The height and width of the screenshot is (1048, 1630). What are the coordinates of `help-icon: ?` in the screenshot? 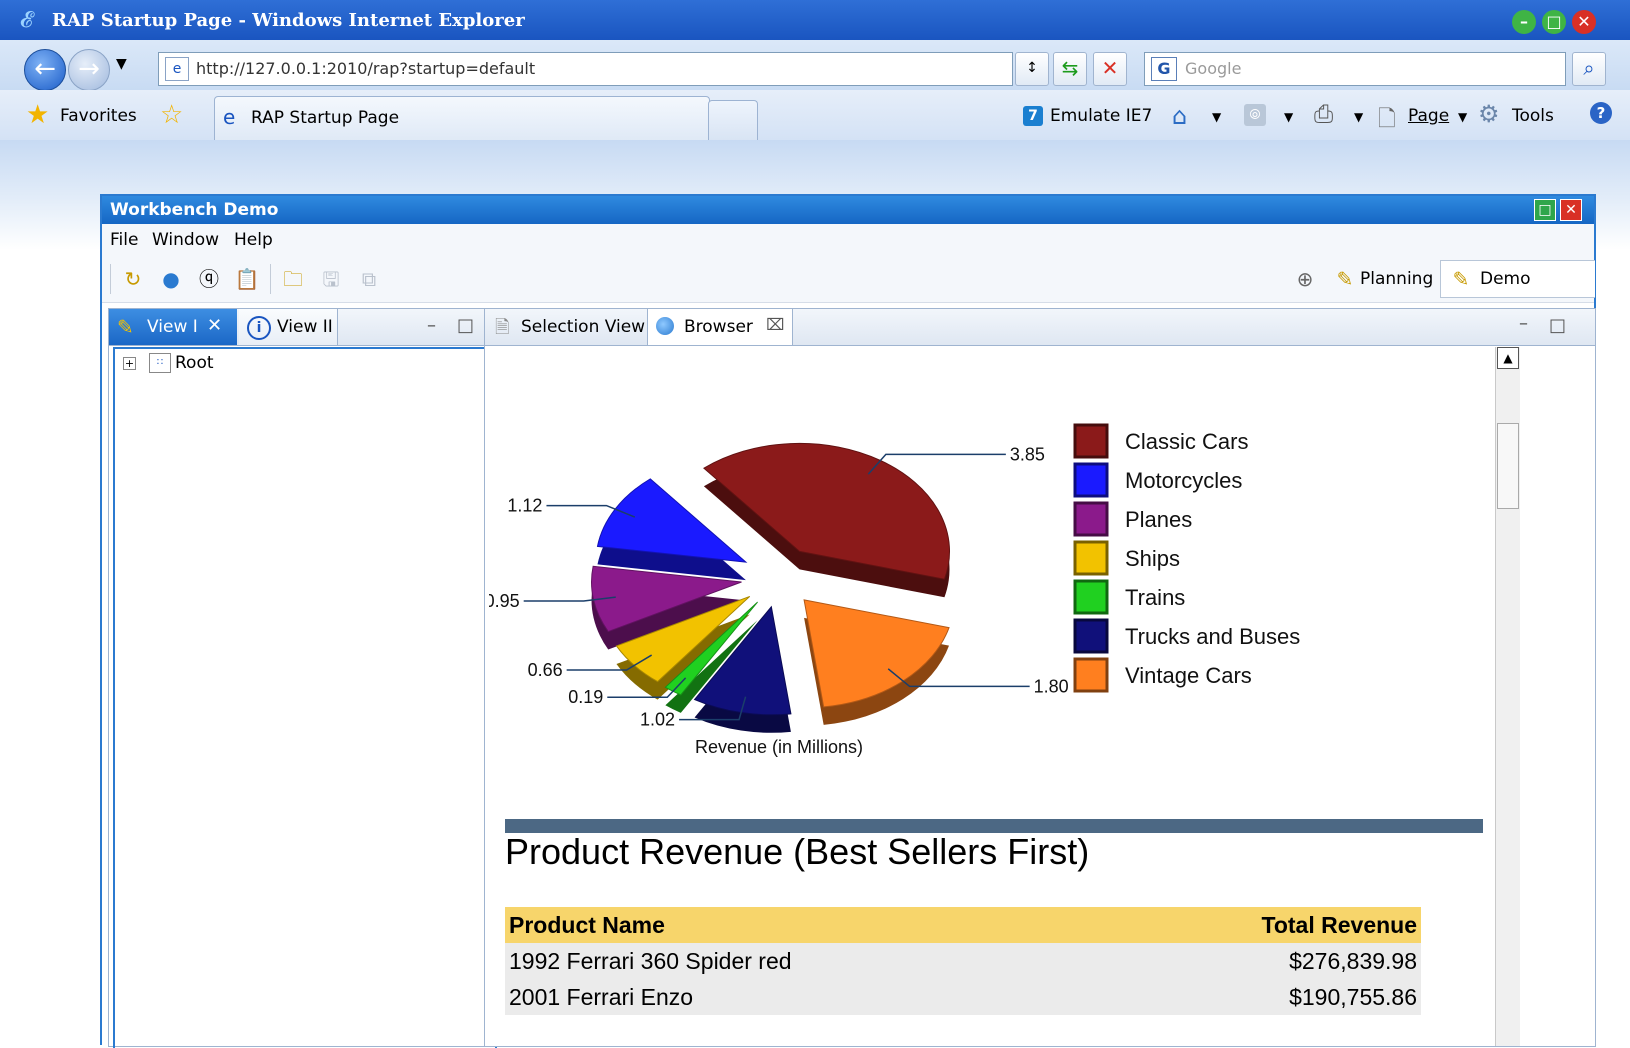 It's located at (1601, 113).